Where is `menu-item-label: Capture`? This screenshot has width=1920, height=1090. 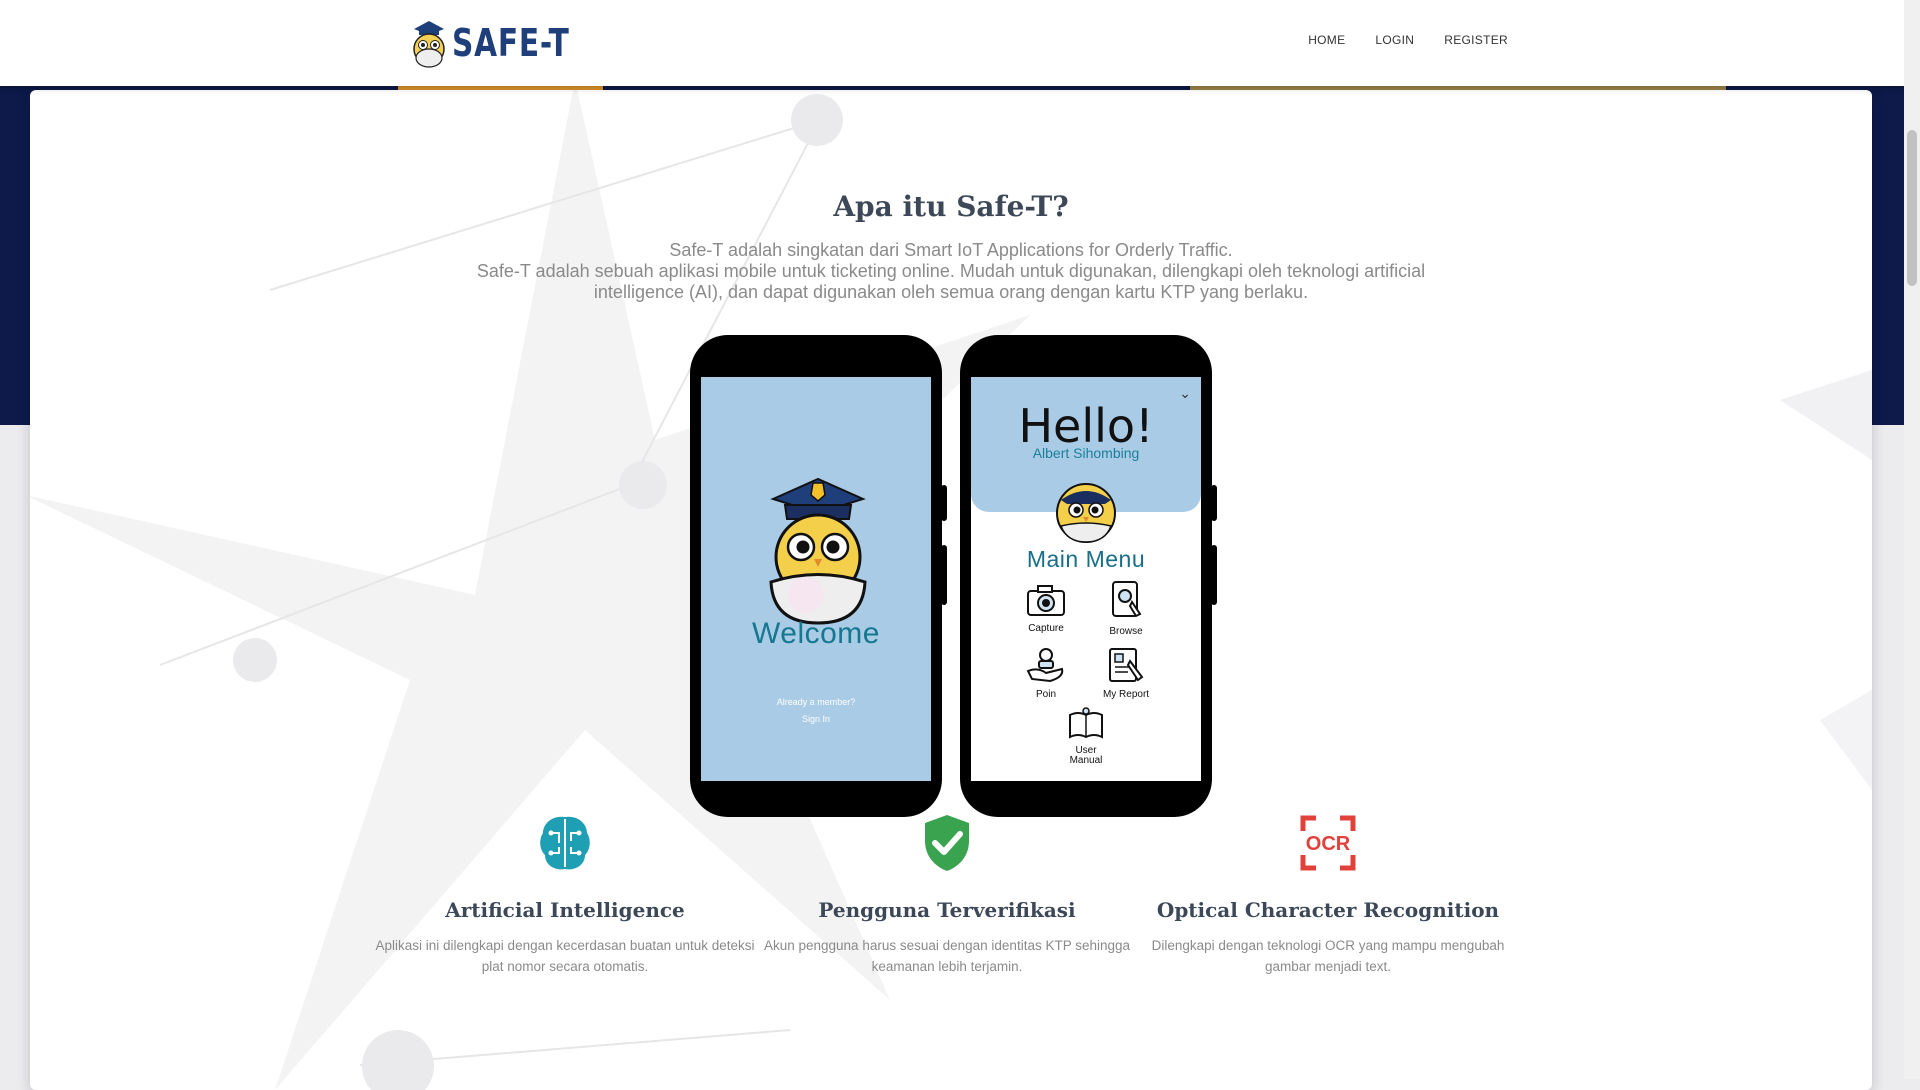 menu-item-label: Capture is located at coordinates (1046, 628).